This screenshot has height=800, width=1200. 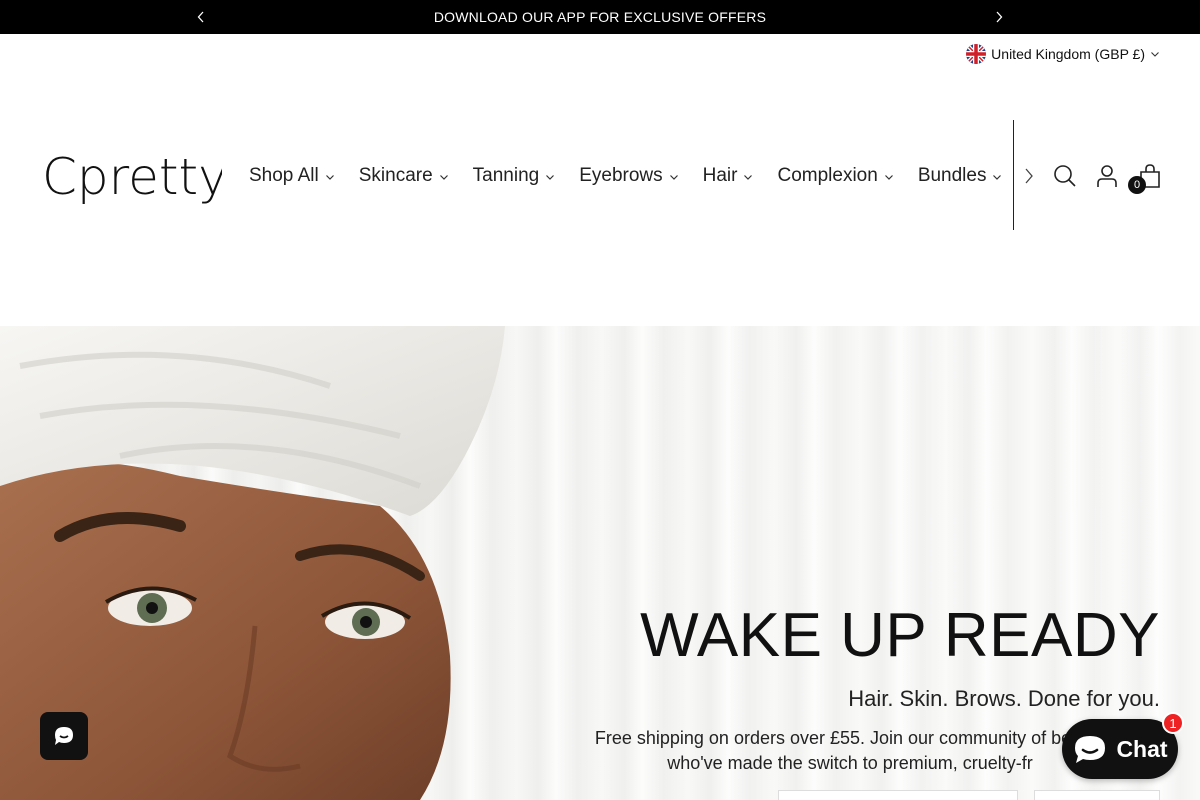 I want to click on hero-subtitle: Hair. Skin. Brows. Done for you., so click(x=1004, y=698).